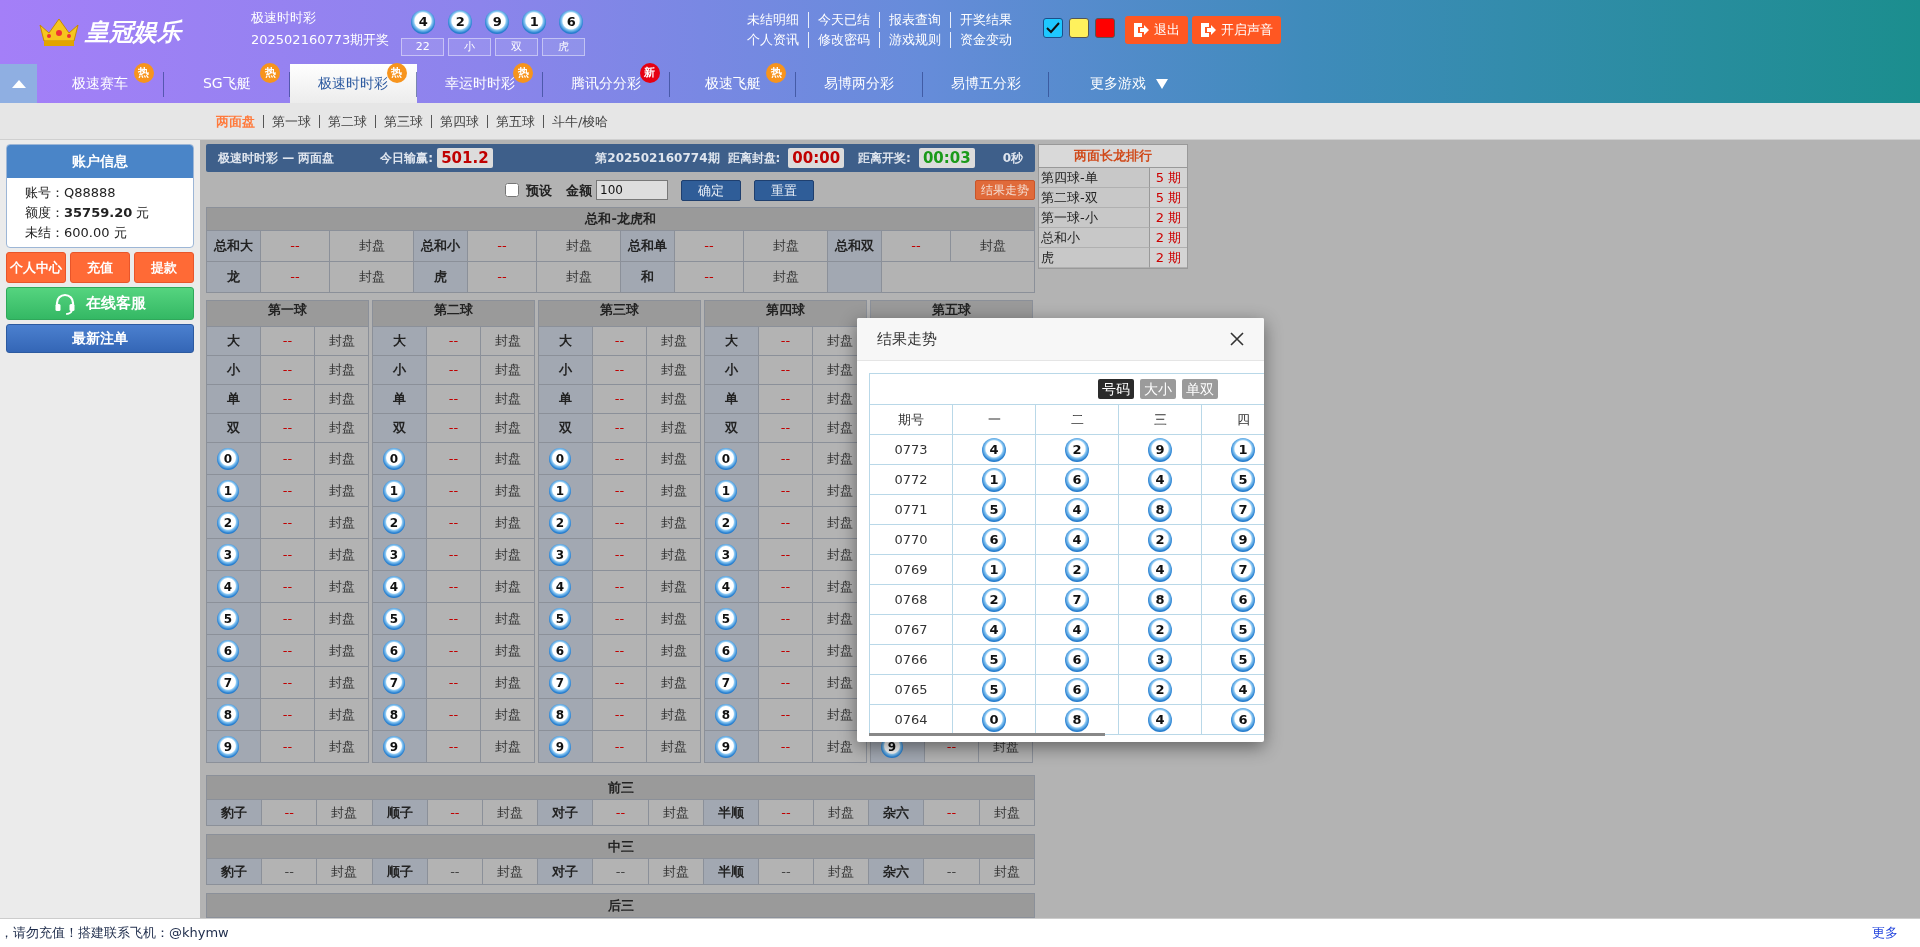 The height and width of the screenshot is (947, 1920). Describe the element at coordinates (1200, 389) in the screenshot. I see `mode-button: 单双` at that location.